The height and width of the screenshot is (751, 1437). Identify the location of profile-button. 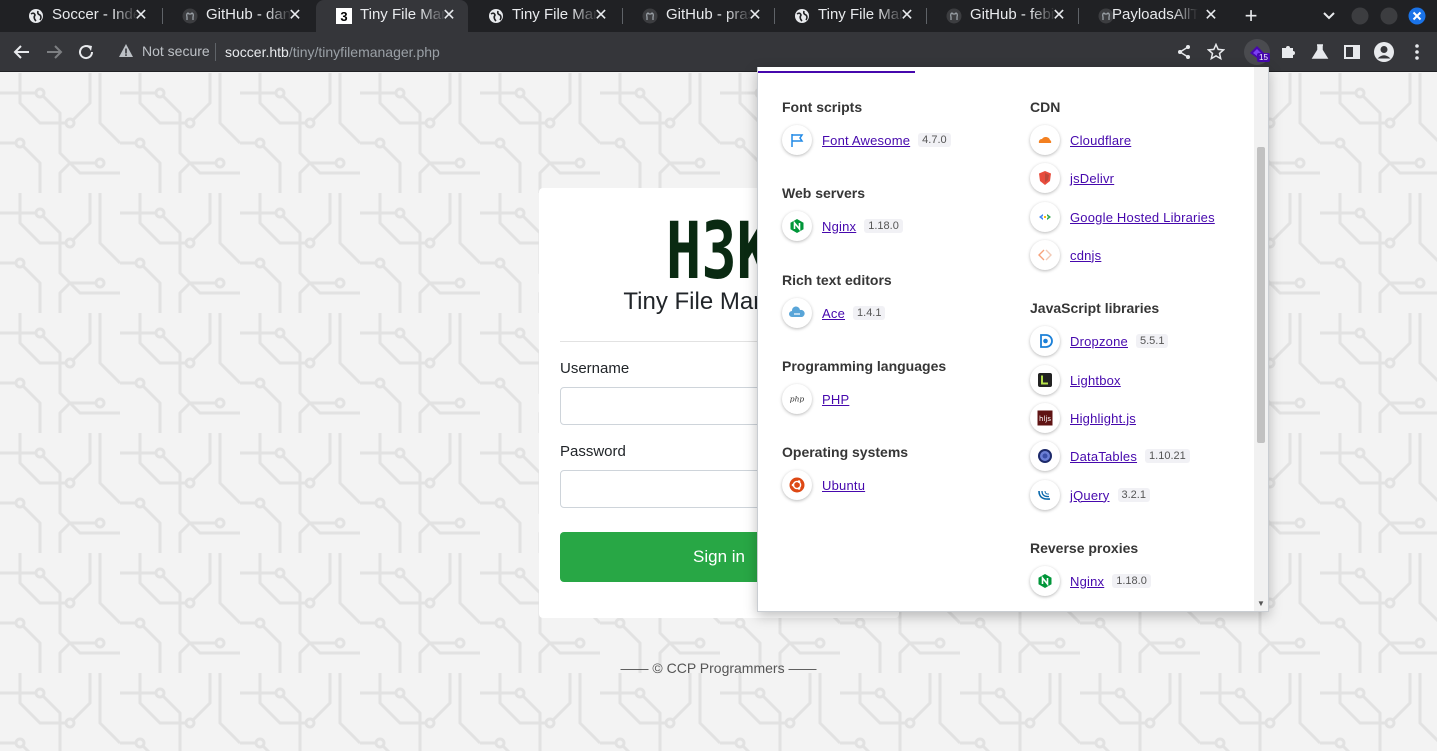
(1384, 52).